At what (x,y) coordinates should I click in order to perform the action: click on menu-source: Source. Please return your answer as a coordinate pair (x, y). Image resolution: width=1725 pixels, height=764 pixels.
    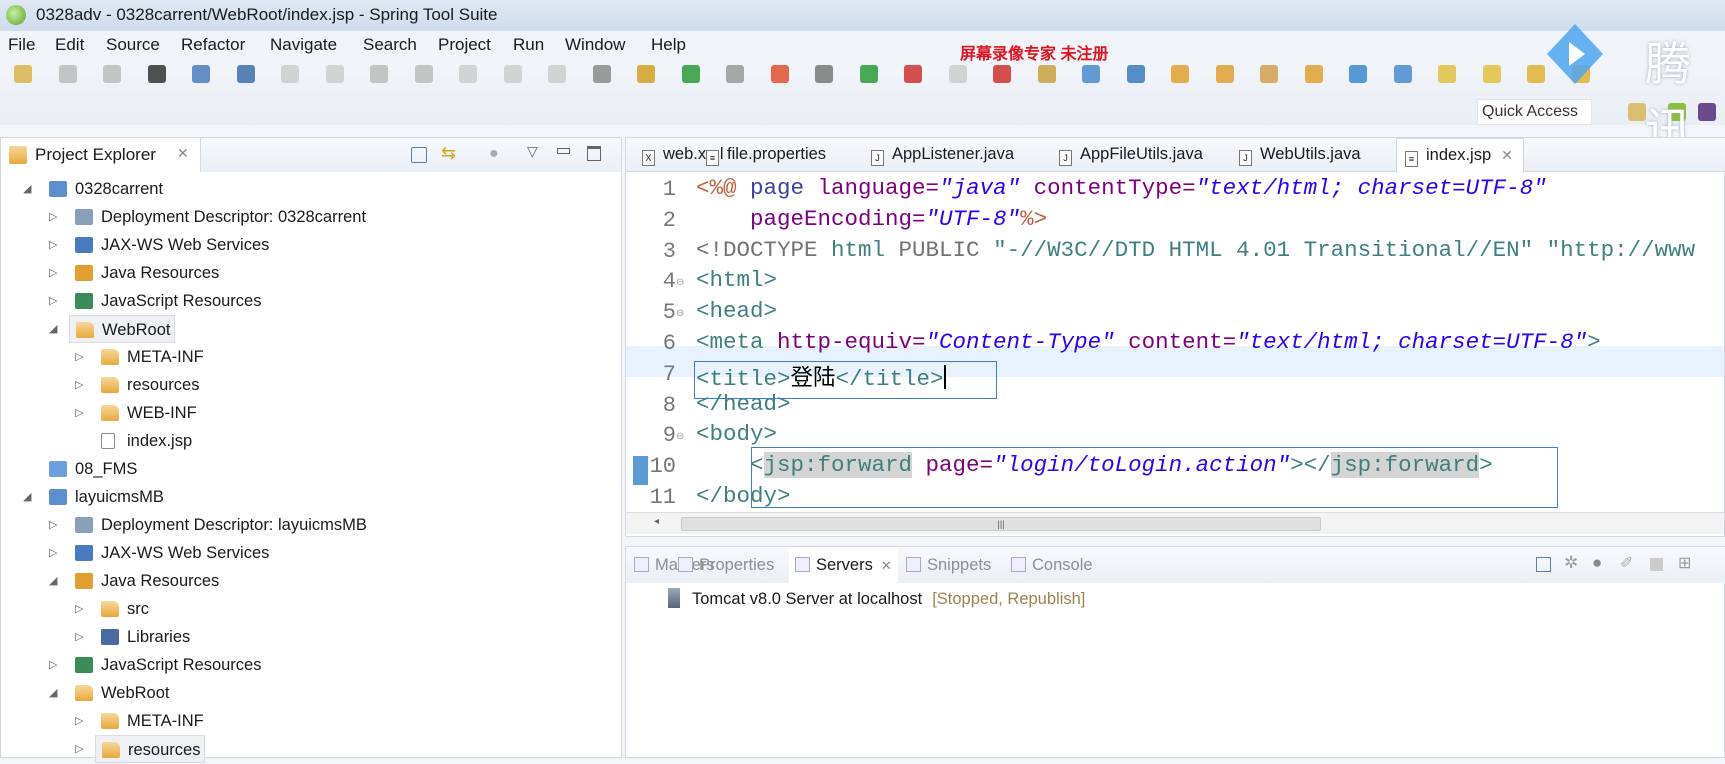
    Looking at the image, I should click on (133, 45).